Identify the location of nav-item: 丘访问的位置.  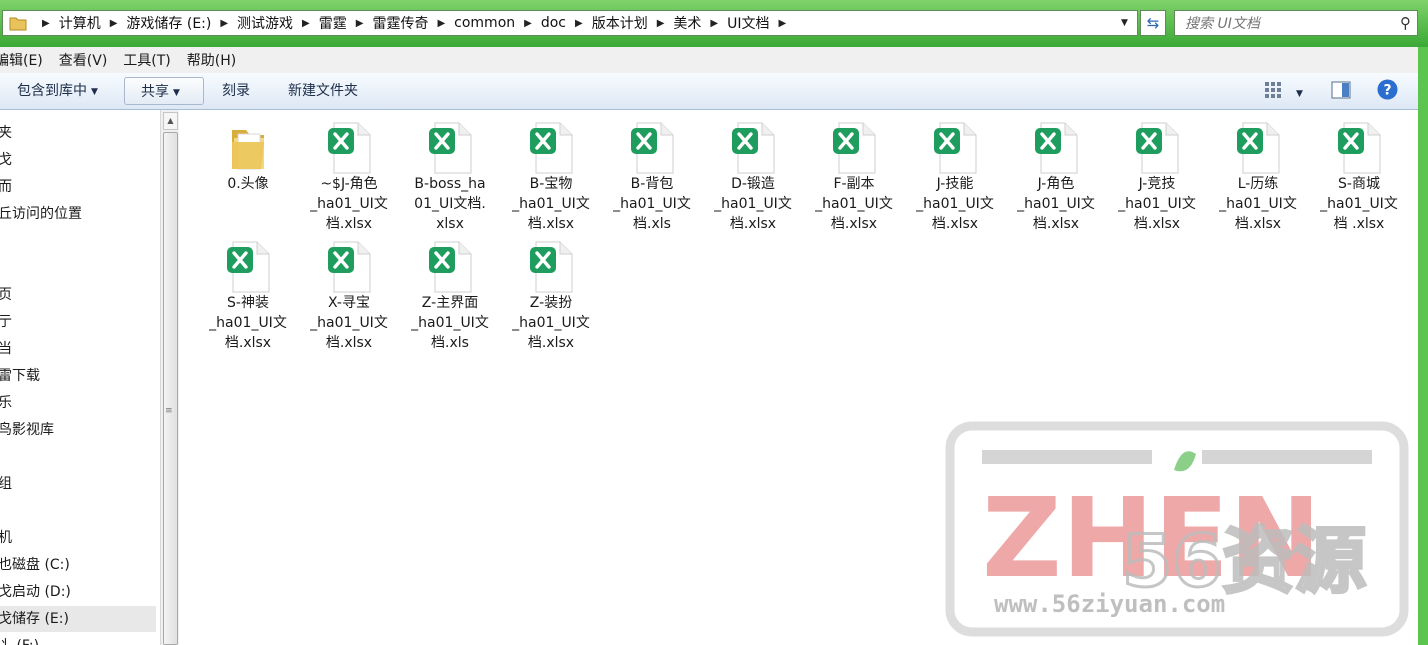
(78, 214).